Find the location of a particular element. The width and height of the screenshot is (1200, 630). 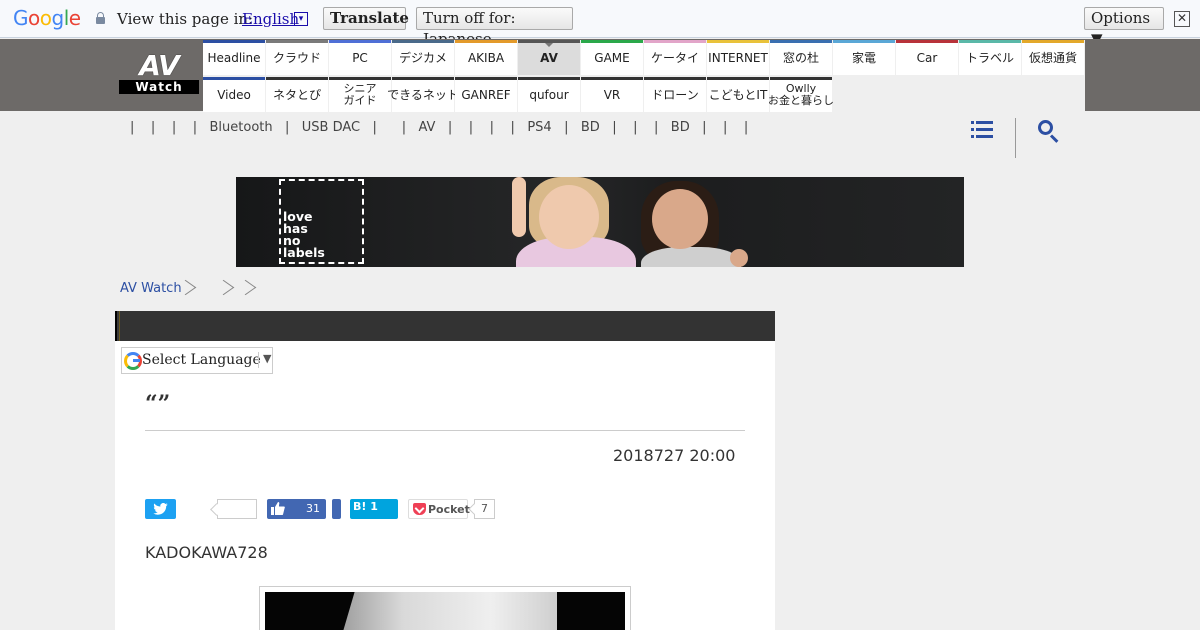

google-g-icon is located at coordinates (133, 361).